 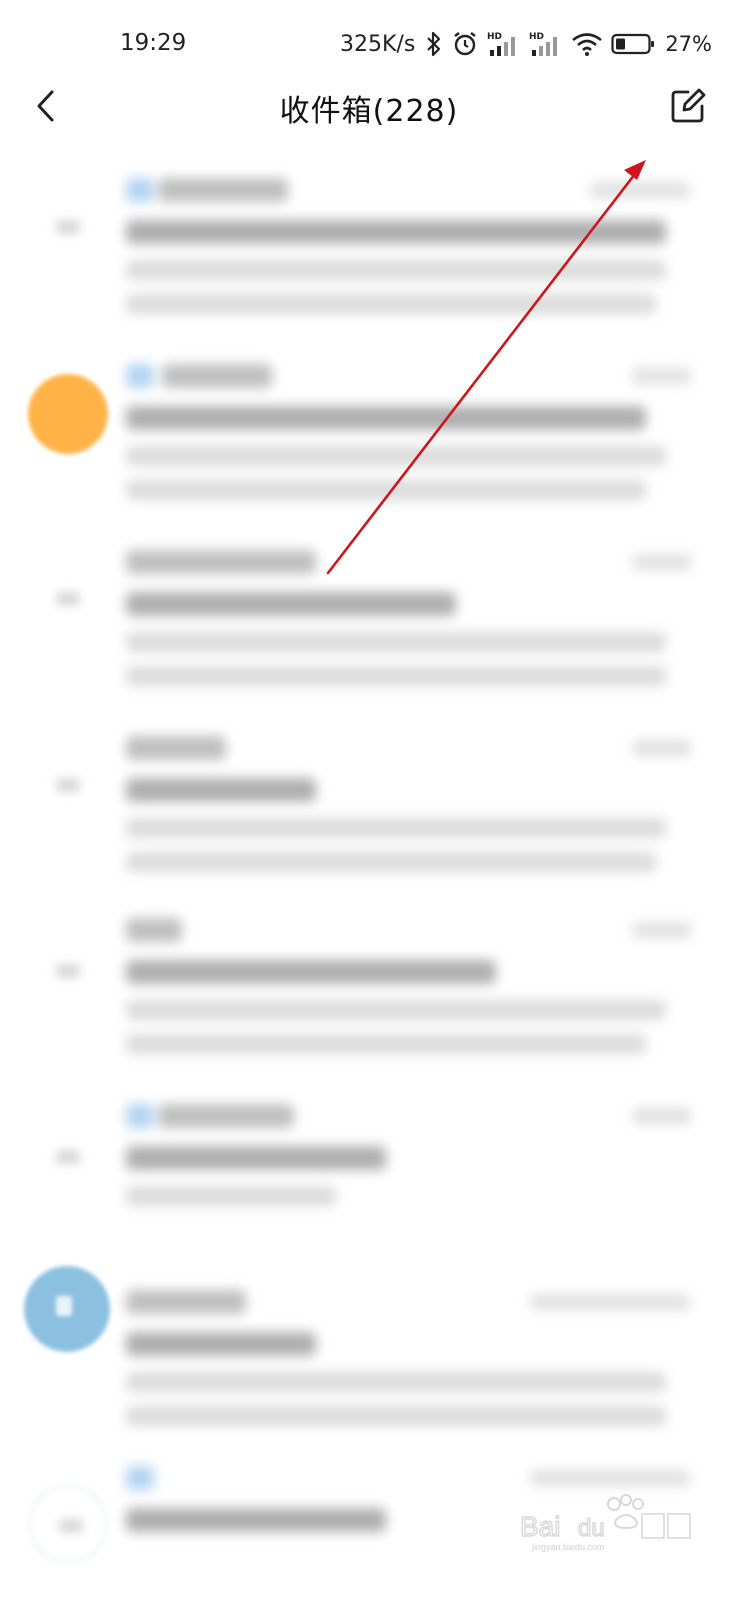 What do you see at coordinates (153, 43) in the screenshot?
I see `status-time: 19:29` at bounding box center [153, 43].